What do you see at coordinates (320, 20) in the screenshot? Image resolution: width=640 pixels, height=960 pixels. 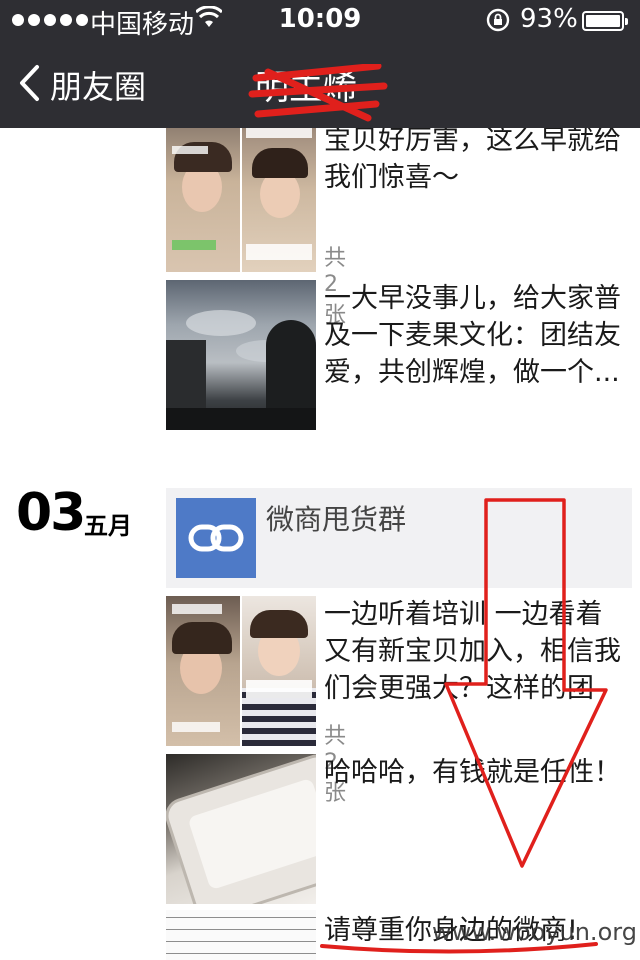 I see `status-bar: 中国移动 10:09 93%` at bounding box center [320, 20].